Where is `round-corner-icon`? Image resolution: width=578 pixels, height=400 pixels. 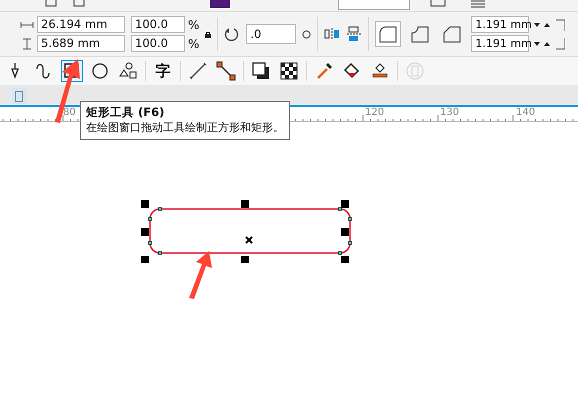 round-corner-icon is located at coordinates (388, 34).